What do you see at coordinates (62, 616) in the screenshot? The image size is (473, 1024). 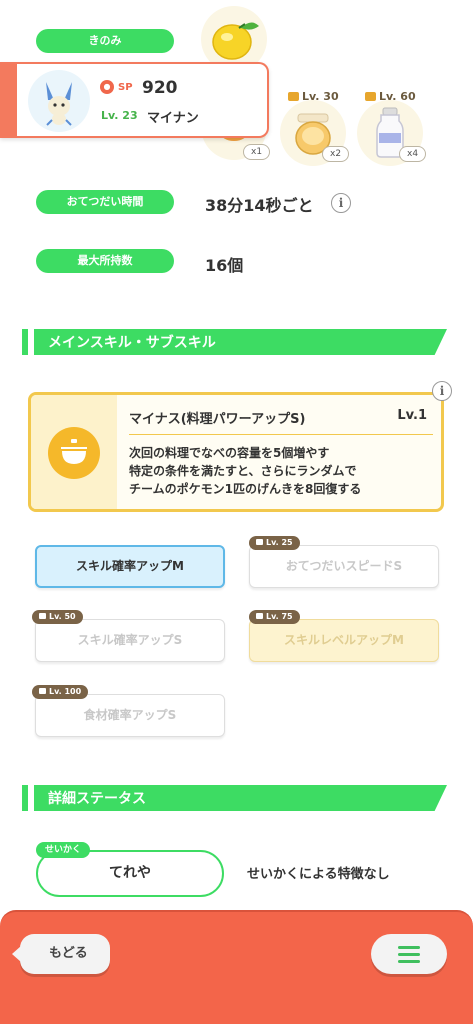 I see `unlock-level: Lv. 50` at bounding box center [62, 616].